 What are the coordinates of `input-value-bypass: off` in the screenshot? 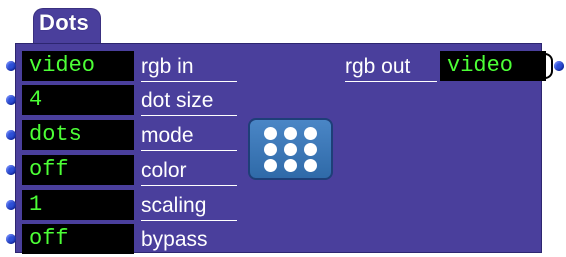 It's located at (78, 239).